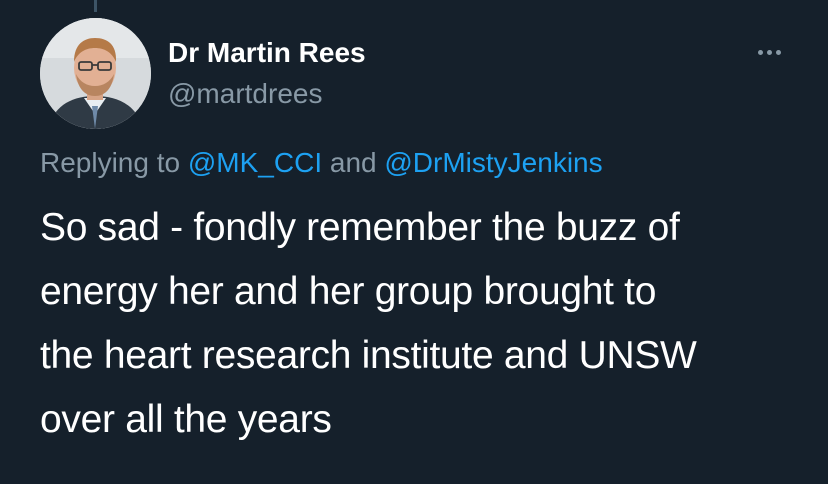 The width and height of the screenshot is (828, 484). I want to click on mention-link-mk-cci: @MK_CCI, so click(255, 162).